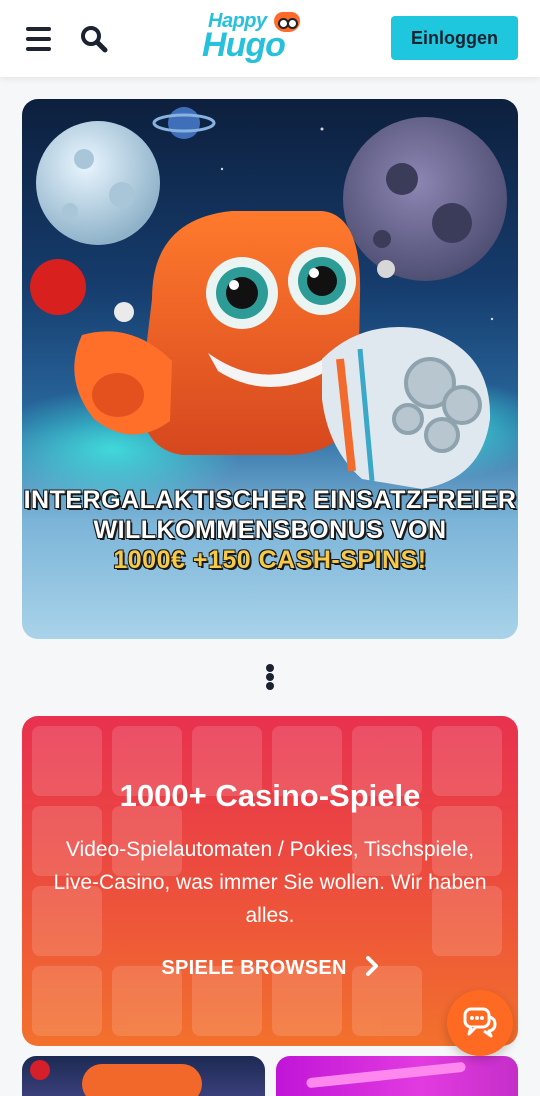 The image size is (540, 1096). I want to click on login-button: Einloggen, so click(454, 38).